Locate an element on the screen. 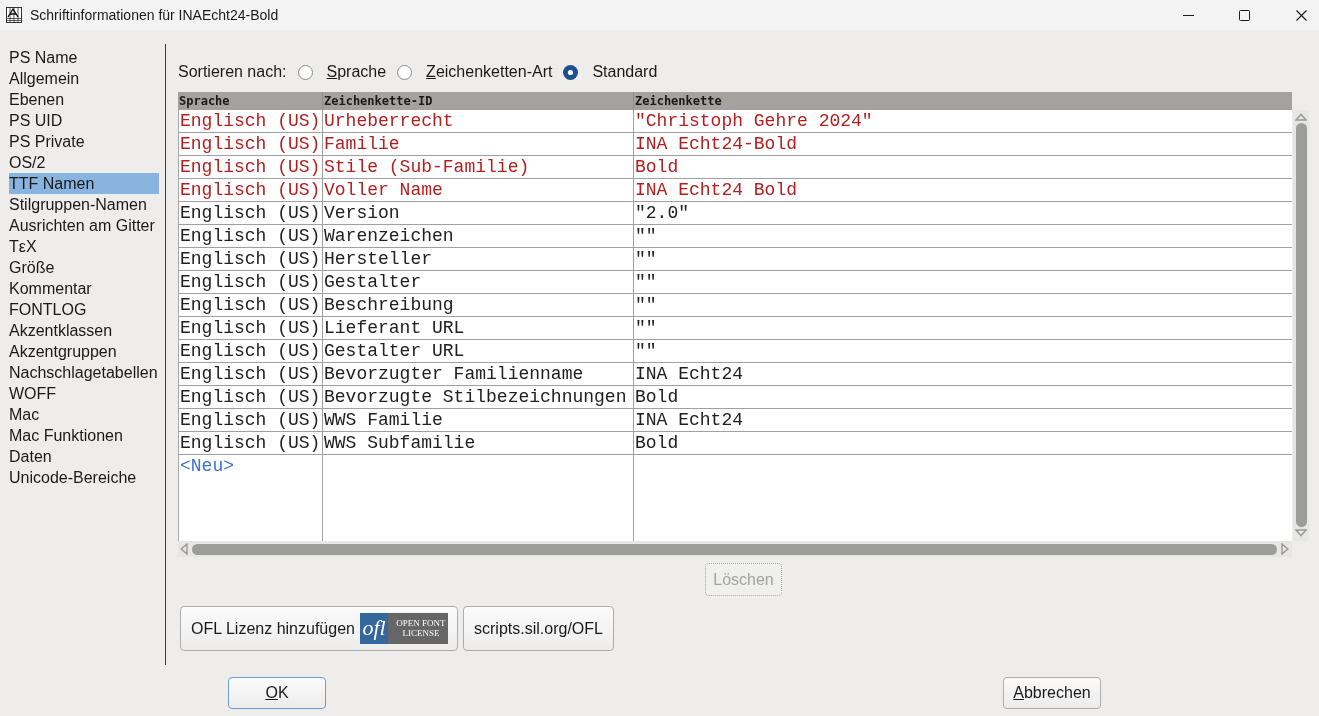 The width and height of the screenshot is (1319, 716). sidebar-item: Stilgruppen-Namen is located at coordinates (84, 204).